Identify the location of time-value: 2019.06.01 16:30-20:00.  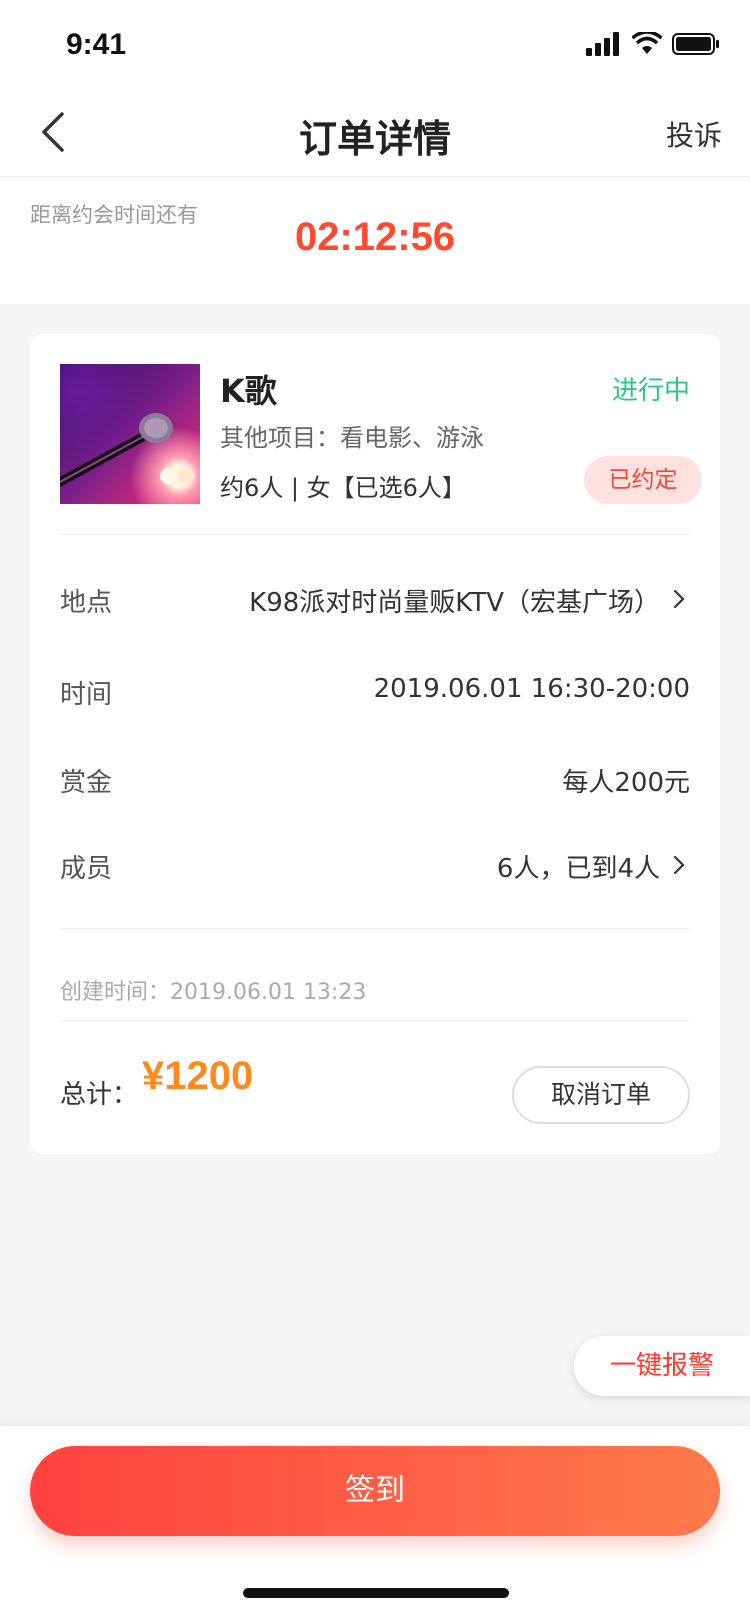
(531, 689).